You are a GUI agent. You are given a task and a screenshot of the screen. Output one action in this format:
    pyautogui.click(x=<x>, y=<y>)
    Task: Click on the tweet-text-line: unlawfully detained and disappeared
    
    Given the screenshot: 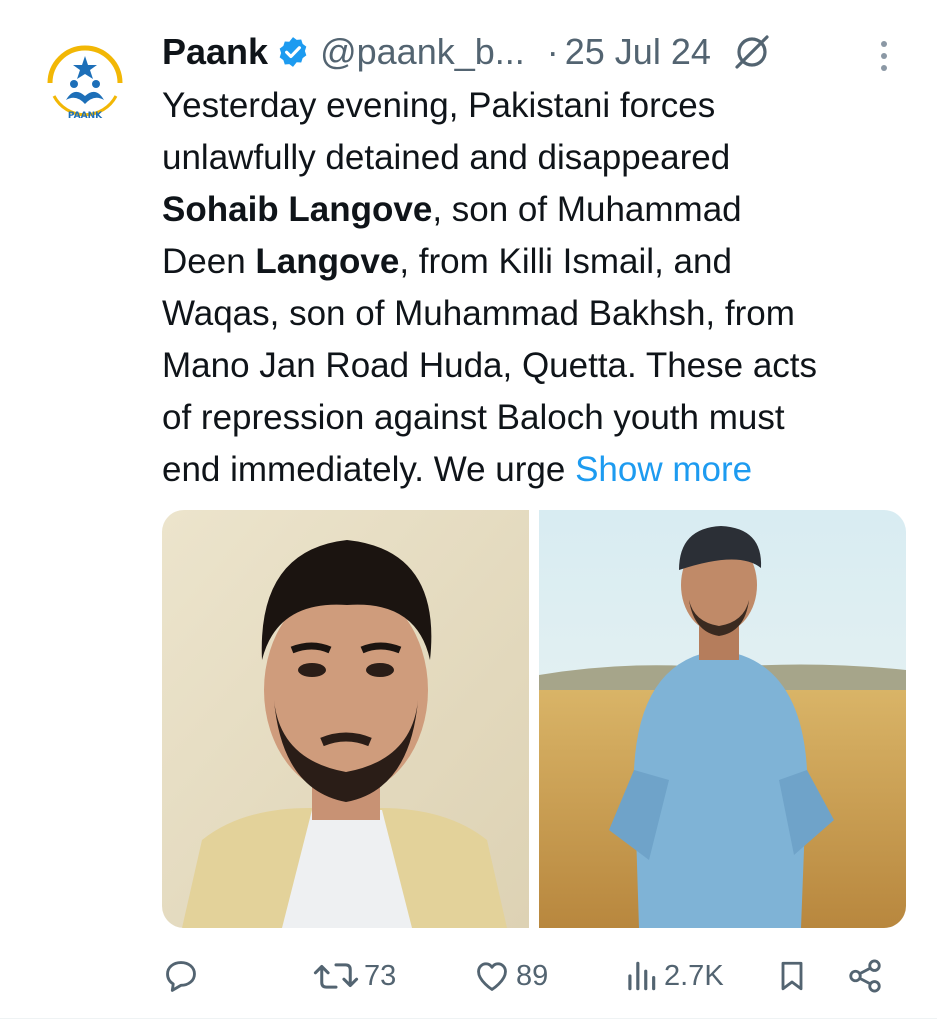 What is the action you would take?
    pyautogui.click(x=537, y=158)
    